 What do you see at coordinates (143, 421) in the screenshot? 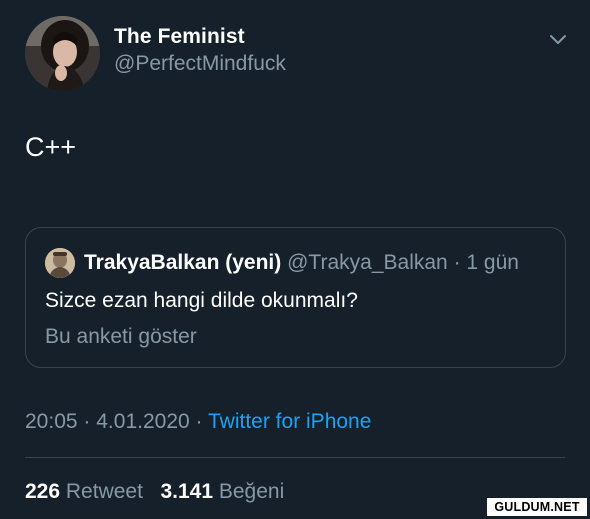
I see `tweet-date: 4.01.2020` at bounding box center [143, 421].